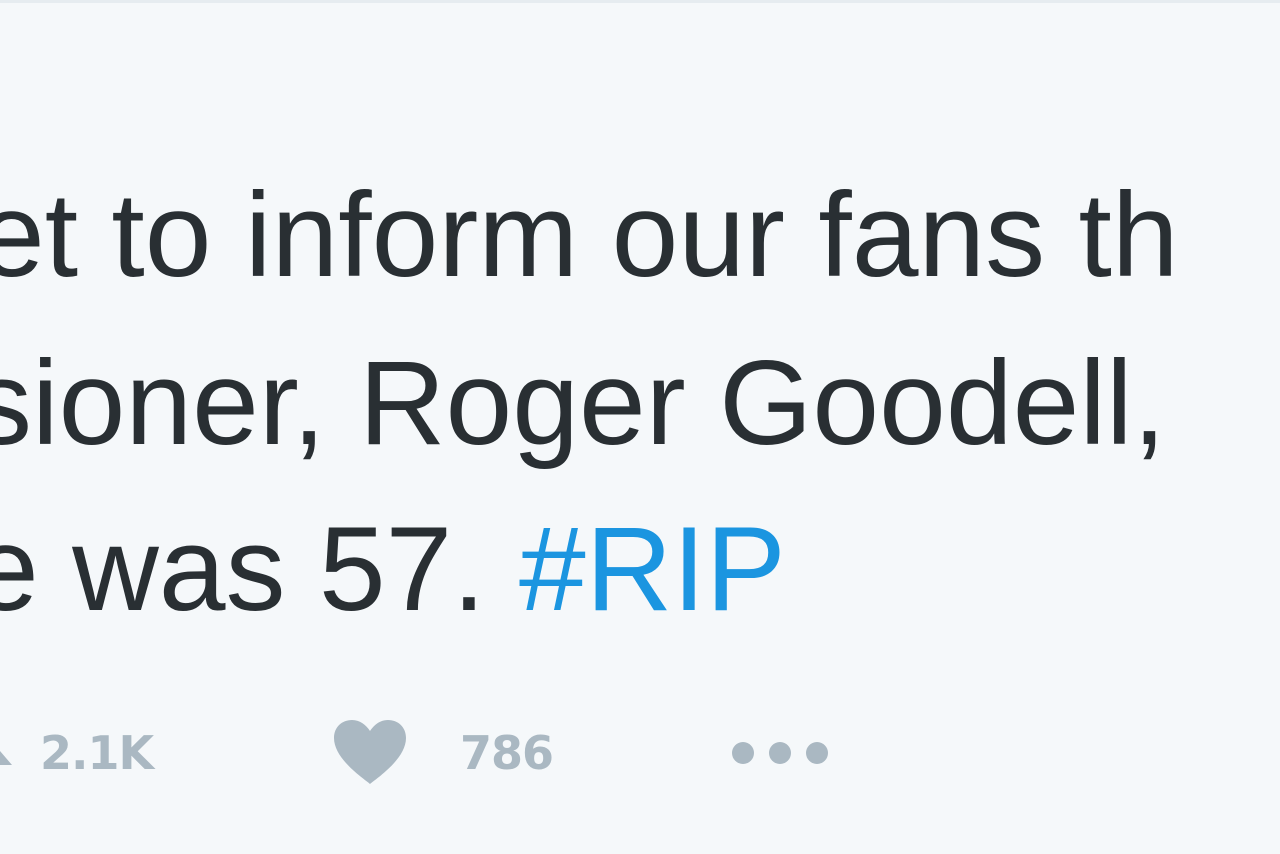 The height and width of the screenshot is (854, 1280). What do you see at coordinates (583, 403) in the screenshot?
I see `tweet-text-line-2: sioner, Roger Goodell,` at bounding box center [583, 403].